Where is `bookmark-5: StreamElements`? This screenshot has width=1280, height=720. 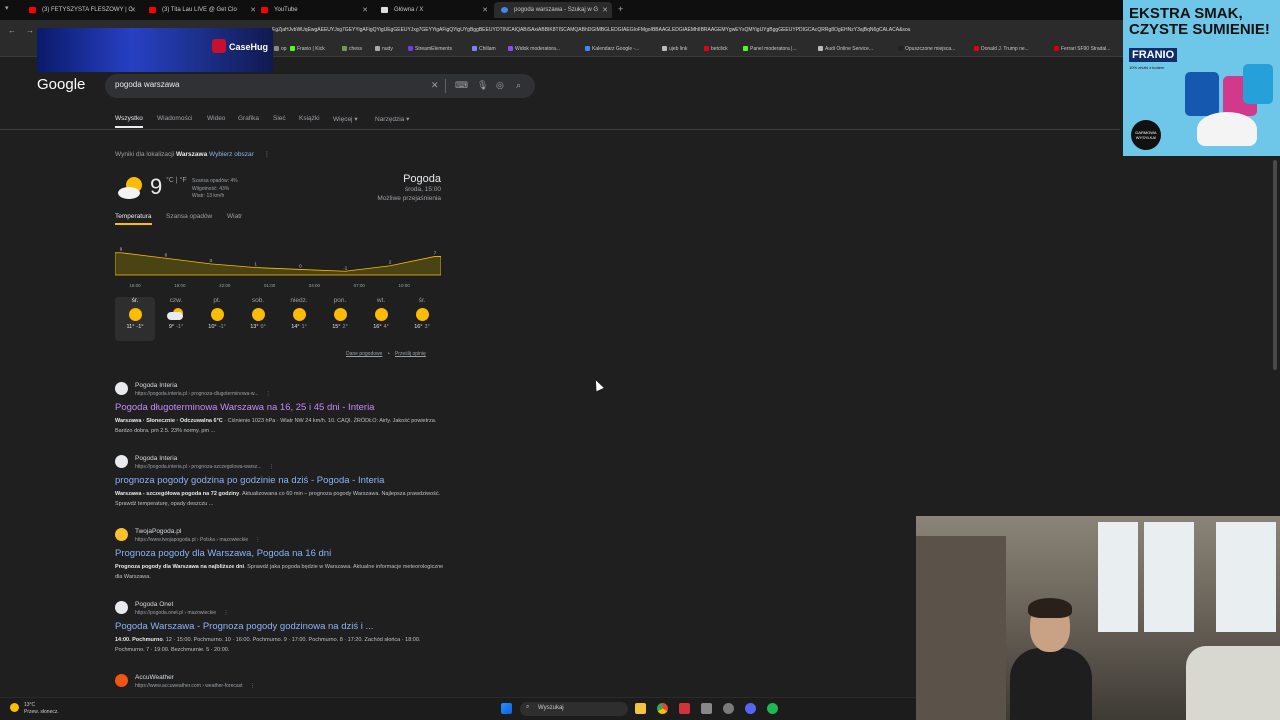 bookmark-5: StreamElements is located at coordinates (430, 49).